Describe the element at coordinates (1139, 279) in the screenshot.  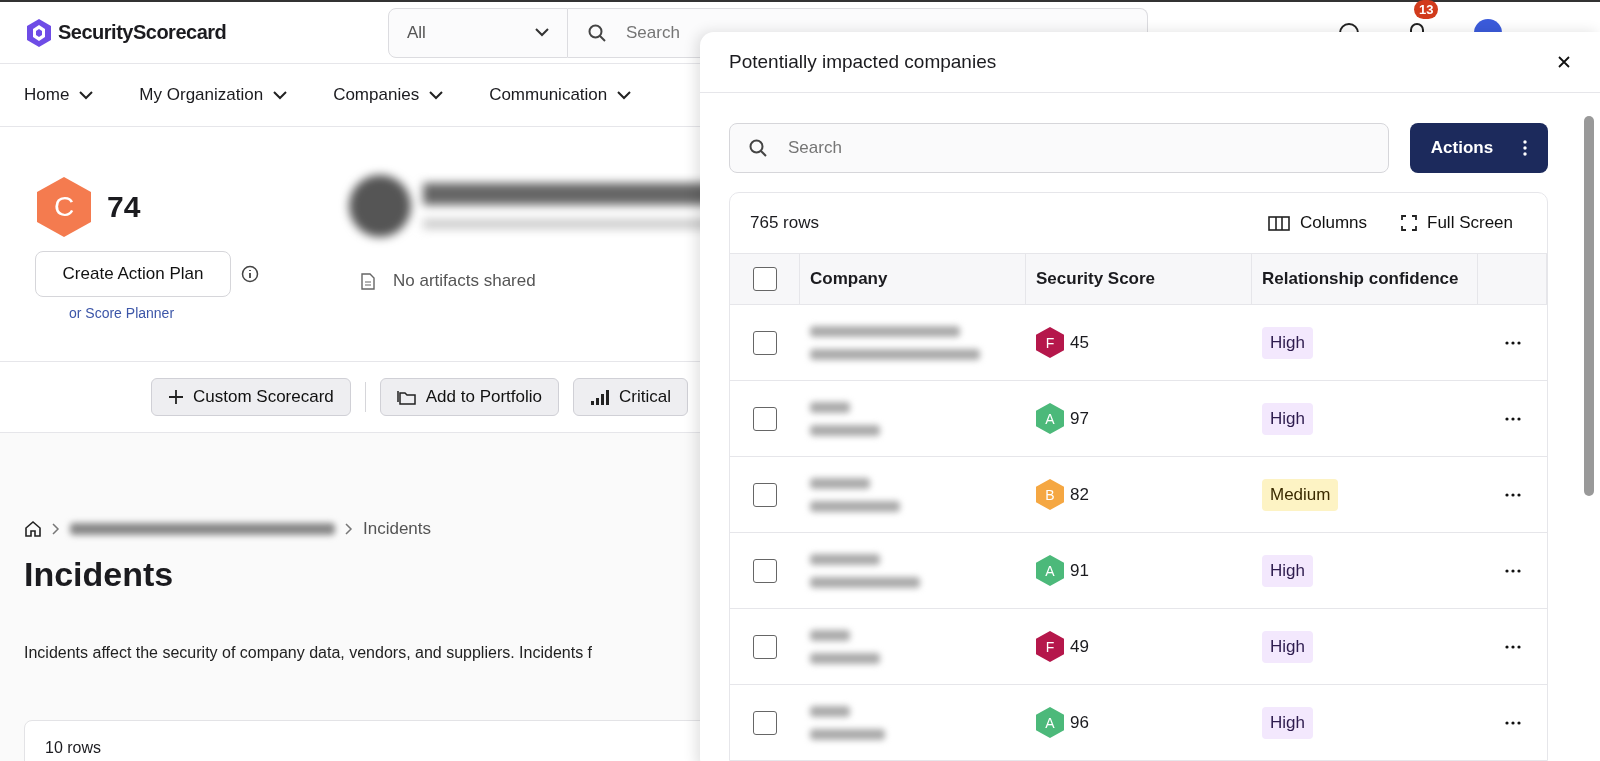
I see `column-header: Security Score` at that location.